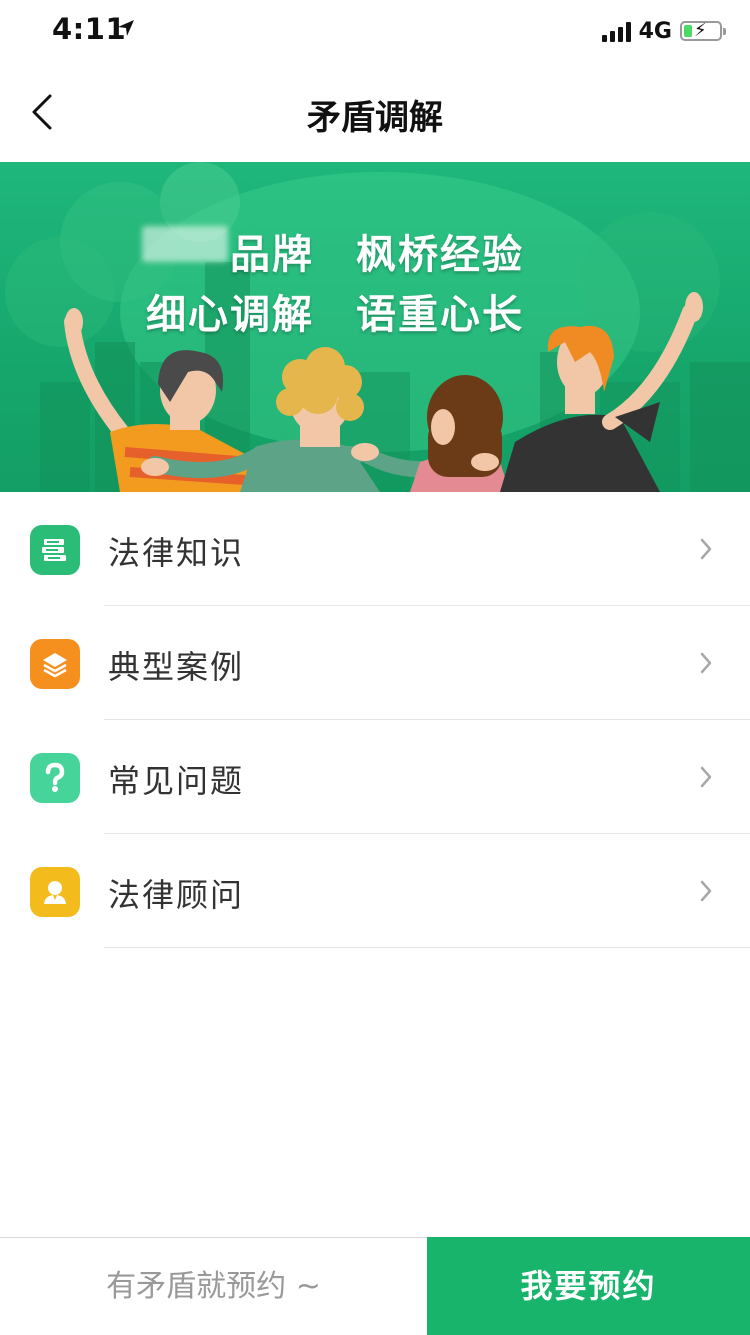 The height and width of the screenshot is (1335, 750). What do you see at coordinates (185, 244) in the screenshot?
I see `blurred-text` at bounding box center [185, 244].